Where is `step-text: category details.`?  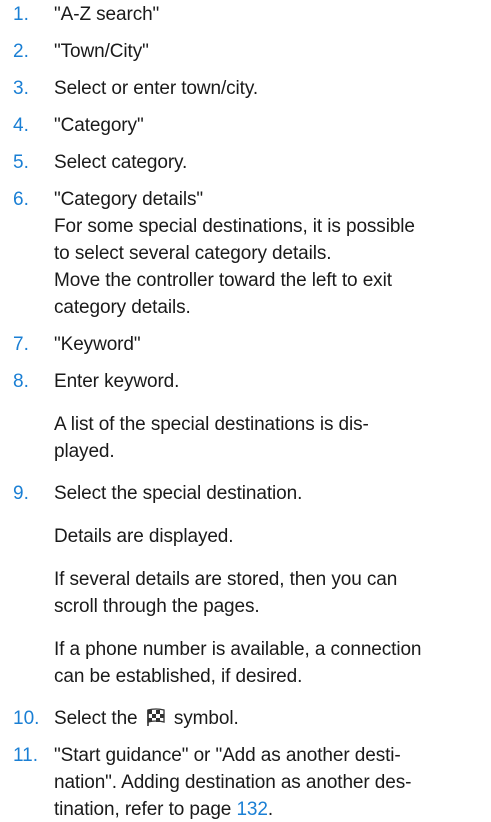 step-text: category details. is located at coordinates (122, 307).